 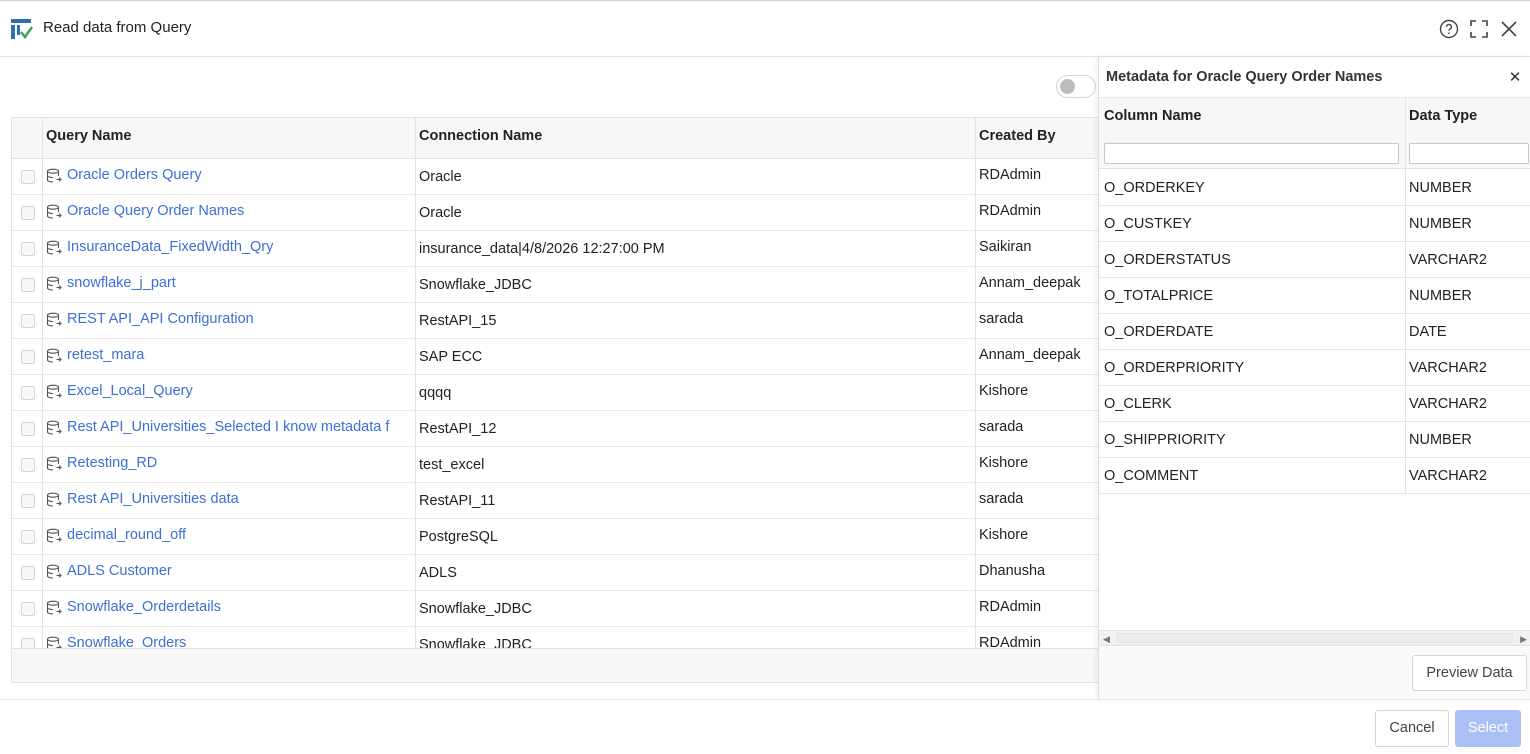 I want to click on connection-name-cell: RestAPI_12, so click(x=458, y=429).